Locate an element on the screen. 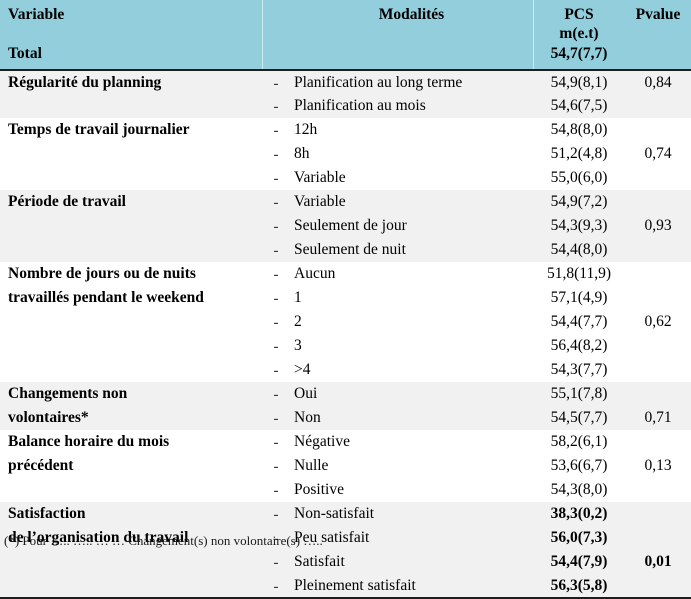 The height and width of the screenshot is (599, 691). cell-pvalue: 0,71 is located at coordinates (658, 417).